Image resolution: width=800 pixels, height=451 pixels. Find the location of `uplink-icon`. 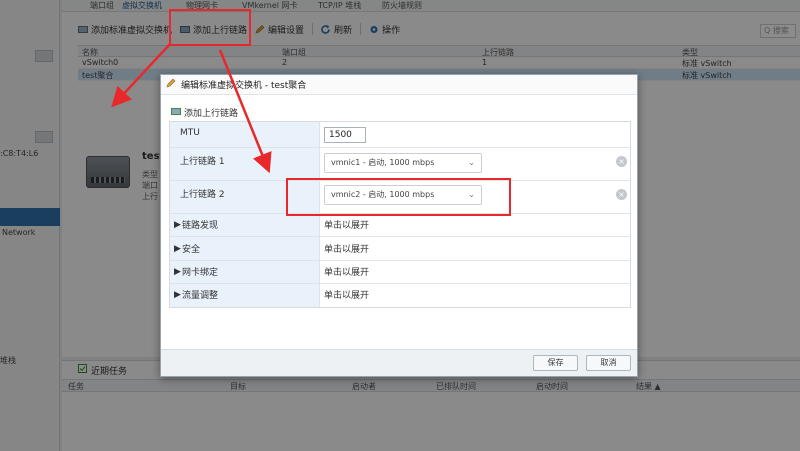

uplink-icon is located at coordinates (176, 113).